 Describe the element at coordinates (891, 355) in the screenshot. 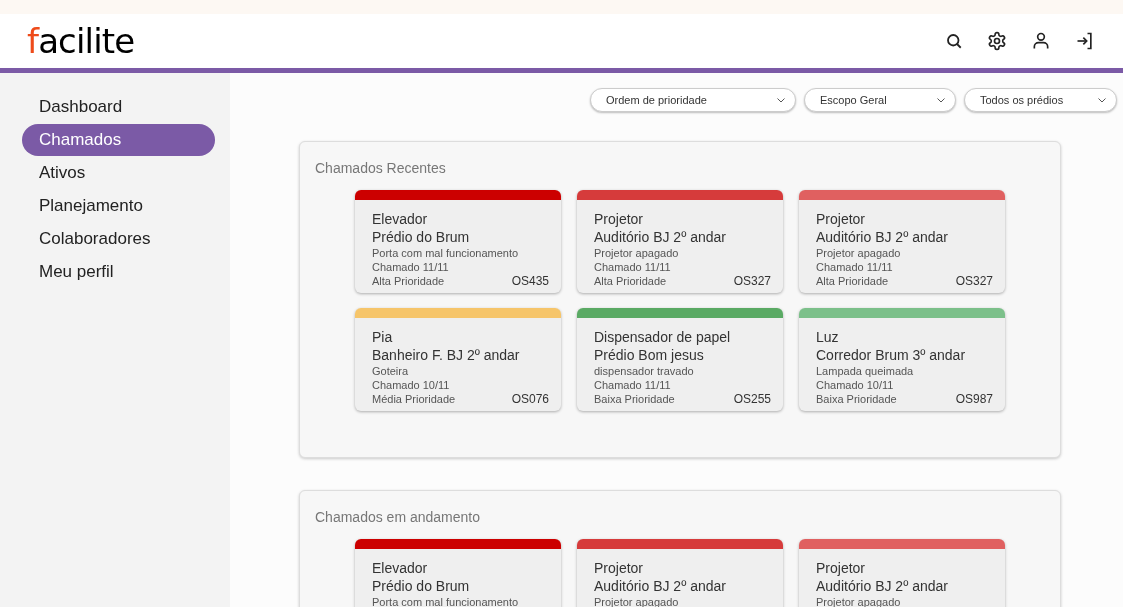

I see `card-location: Corredor Brum 3º andar` at that location.